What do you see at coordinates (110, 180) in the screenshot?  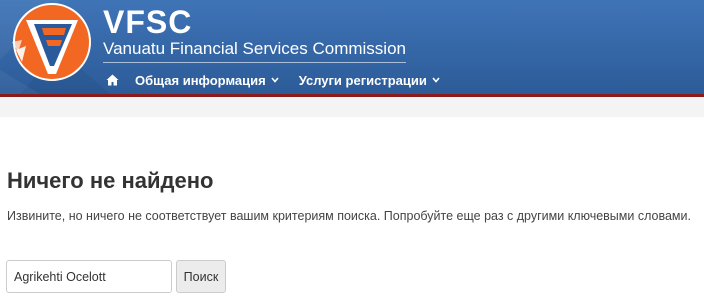 I see `page-title: Ничего не найдено` at bounding box center [110, 180].